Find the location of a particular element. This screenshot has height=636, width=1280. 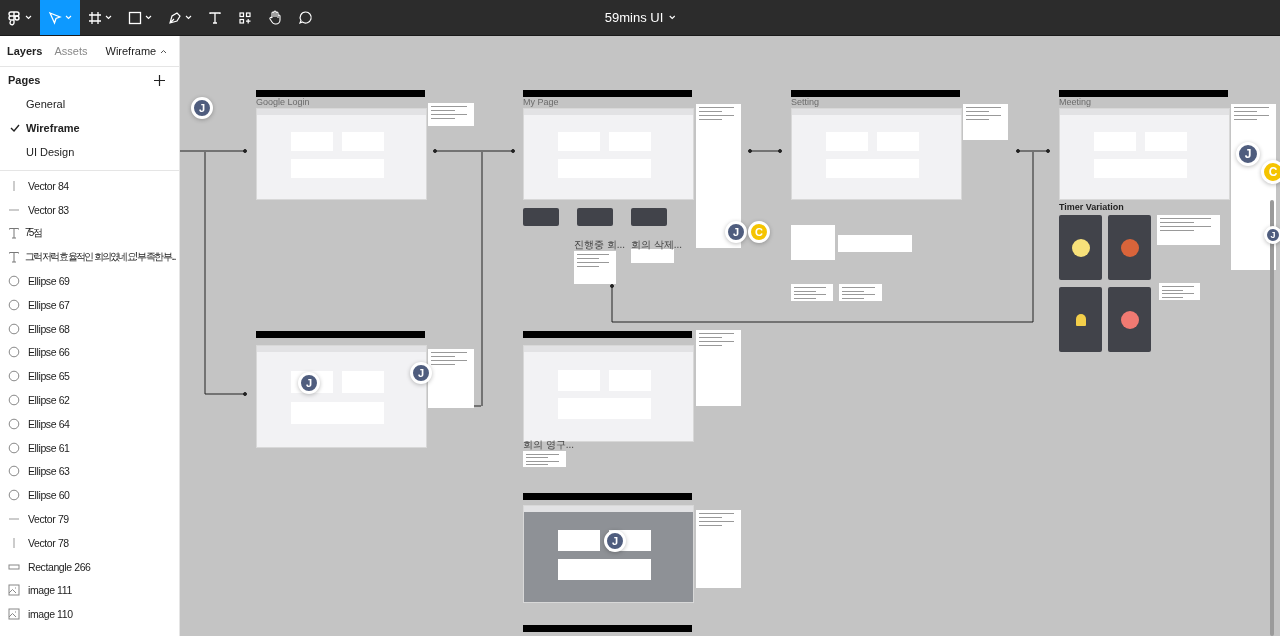

layer-item: Ellipse 64 is located at coordinates (89, 423).